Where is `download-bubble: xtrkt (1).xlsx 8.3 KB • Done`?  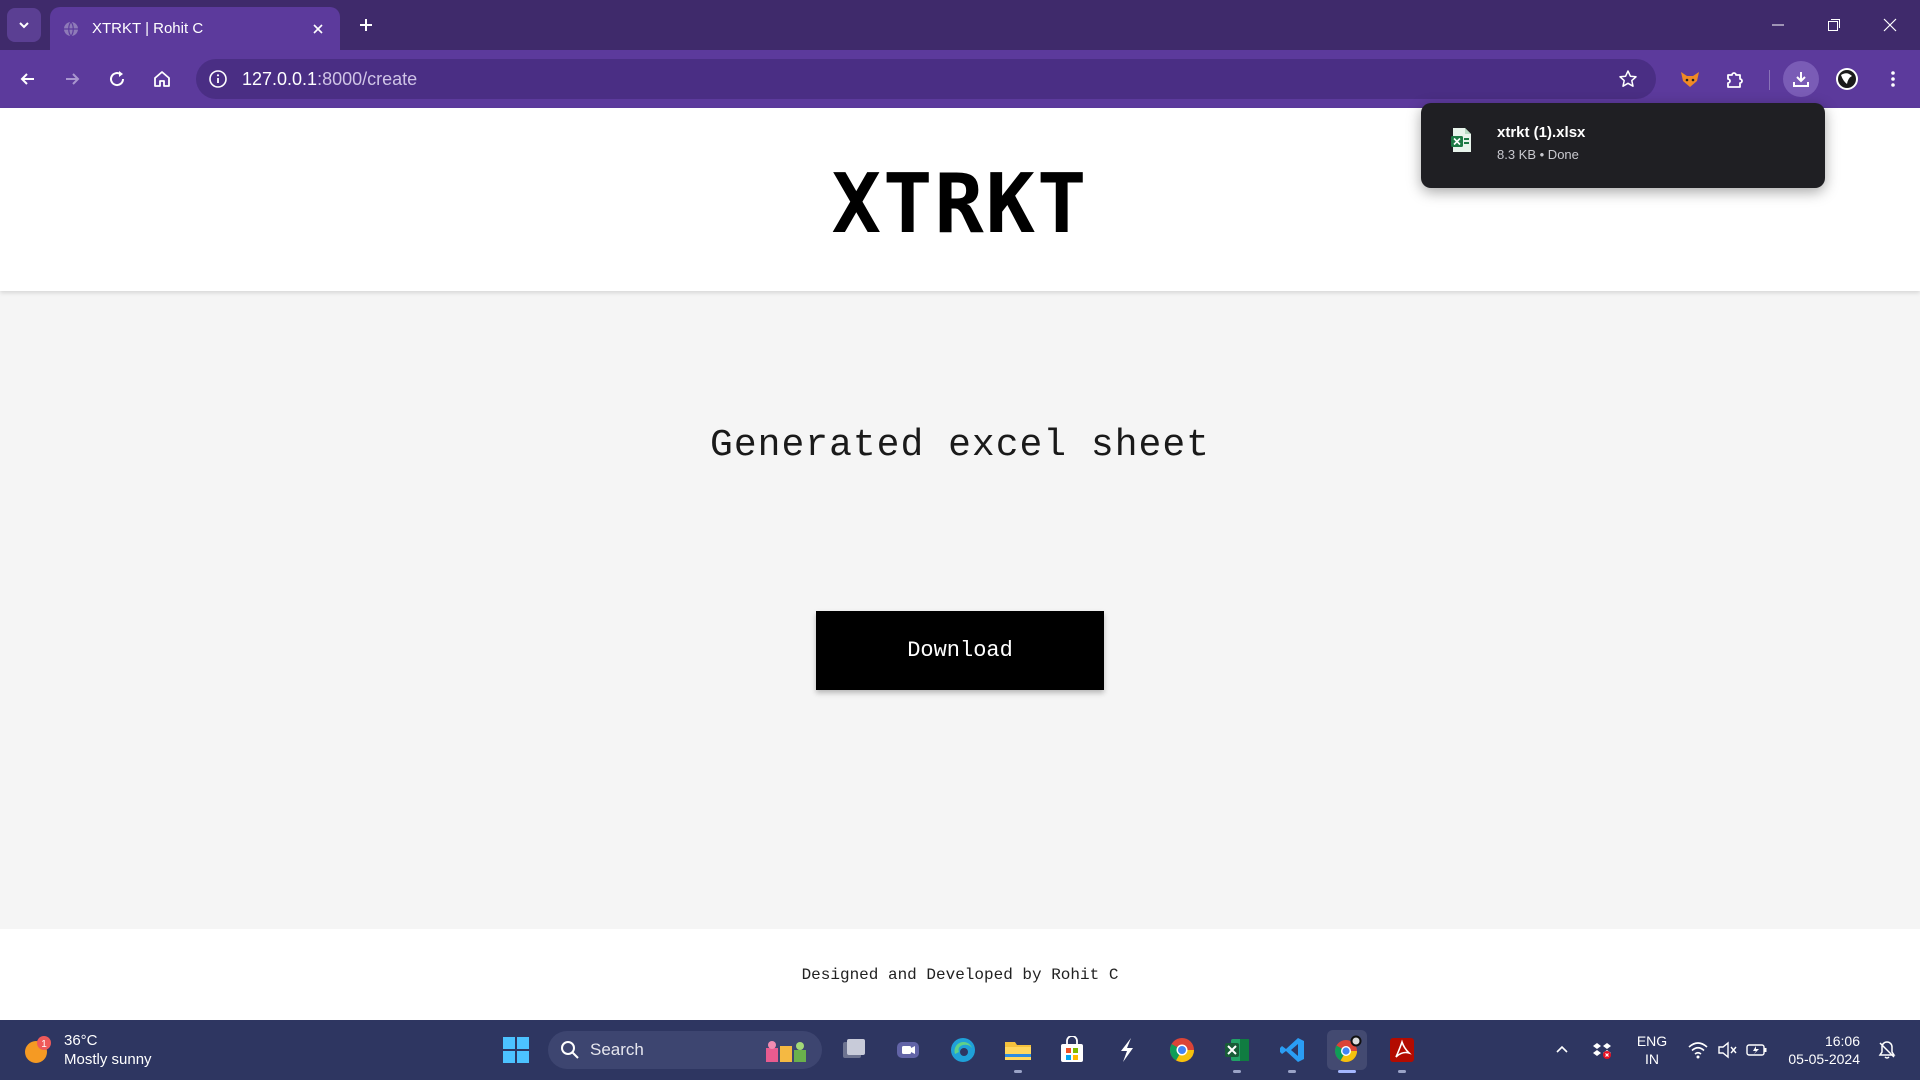
download-bubble: xtrkt (1).xlsx 8.3 KB • Done is located at coordinates (1623, 145).